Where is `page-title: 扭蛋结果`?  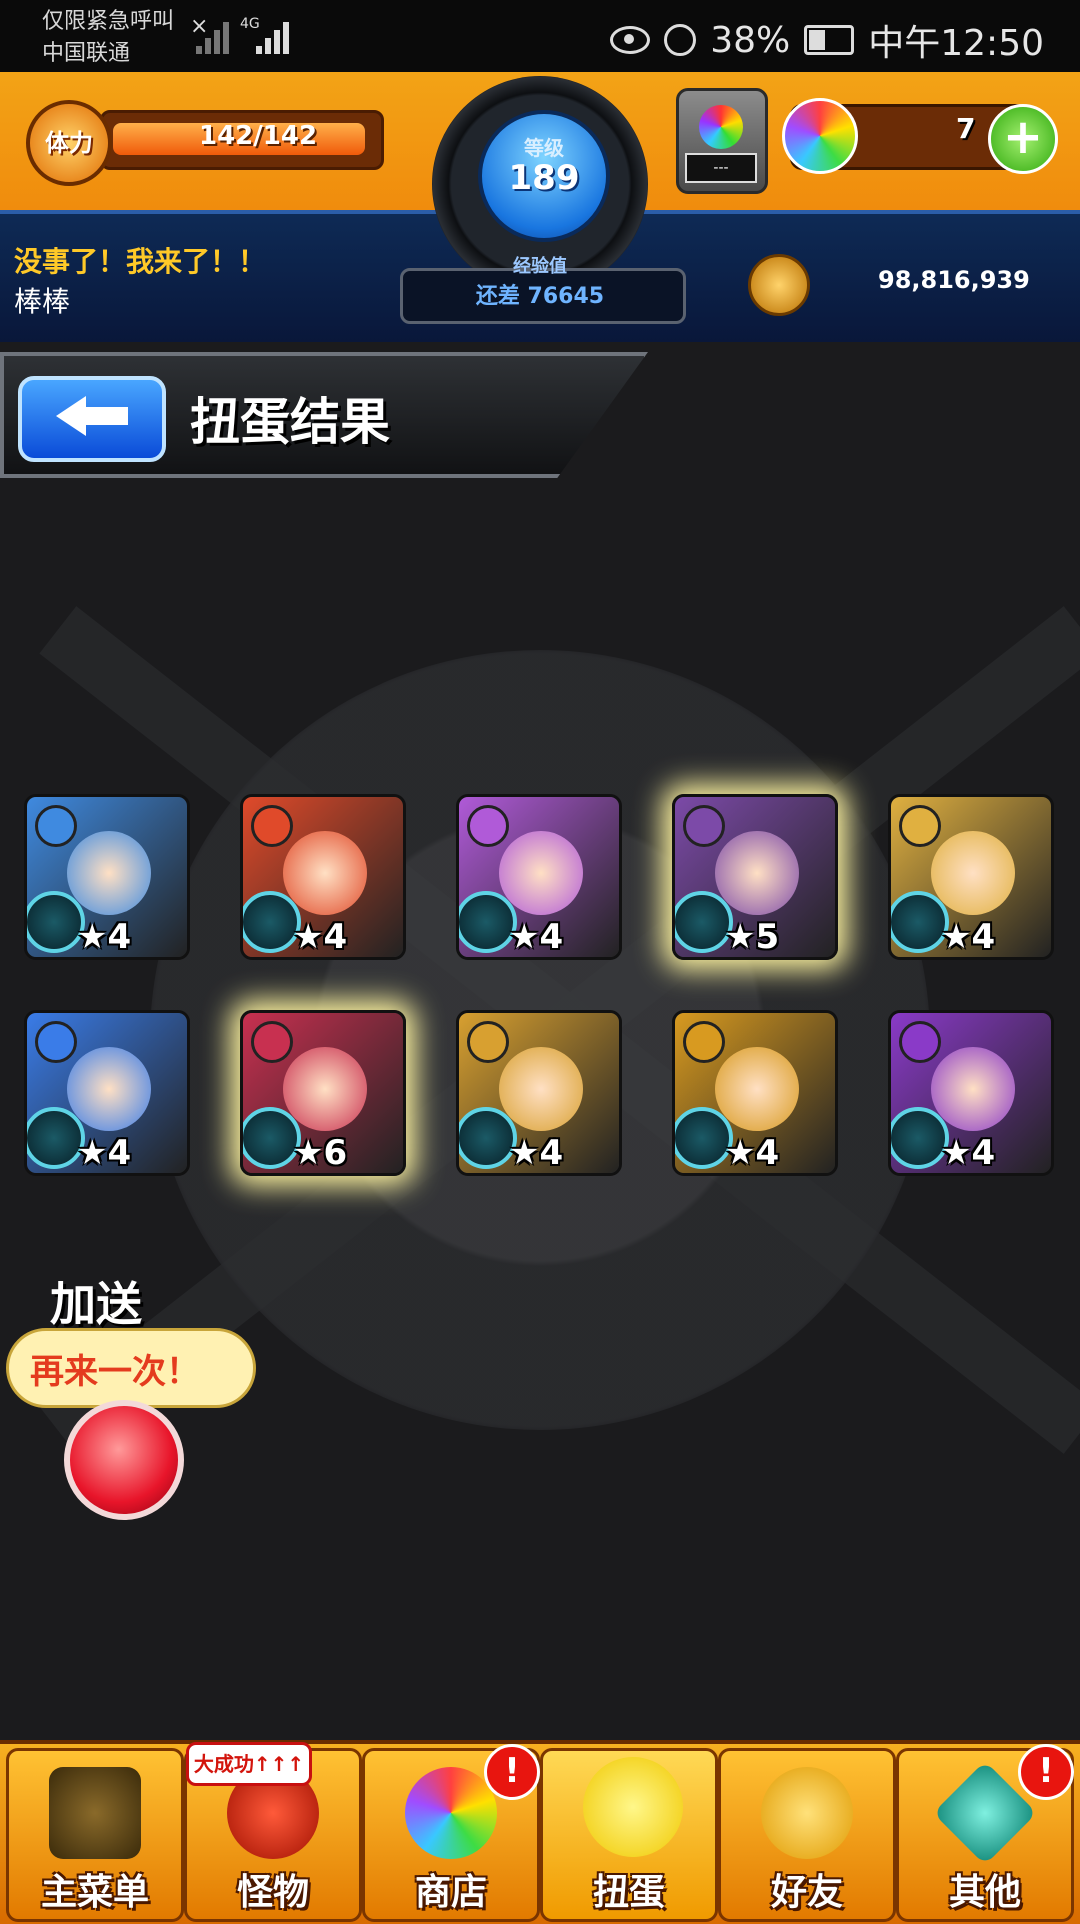 page-title: 扭蛋结果 is located at coordinates (290, 422).